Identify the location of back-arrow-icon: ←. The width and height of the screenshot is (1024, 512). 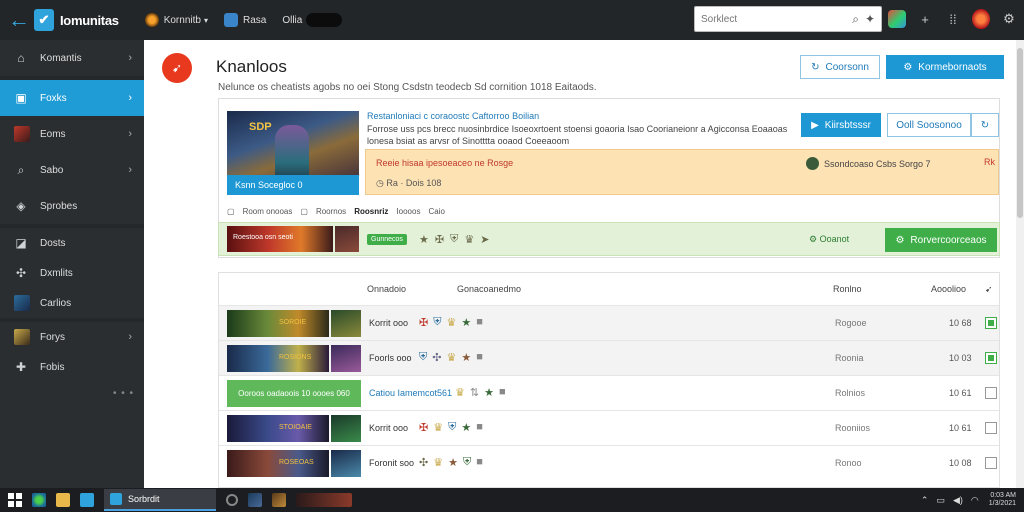
(19, 20).